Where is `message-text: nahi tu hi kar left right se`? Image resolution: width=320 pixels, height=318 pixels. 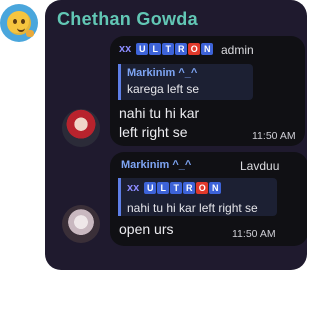
message-text: nahi tu hi kar left right se is located at coordinates (159, 123).